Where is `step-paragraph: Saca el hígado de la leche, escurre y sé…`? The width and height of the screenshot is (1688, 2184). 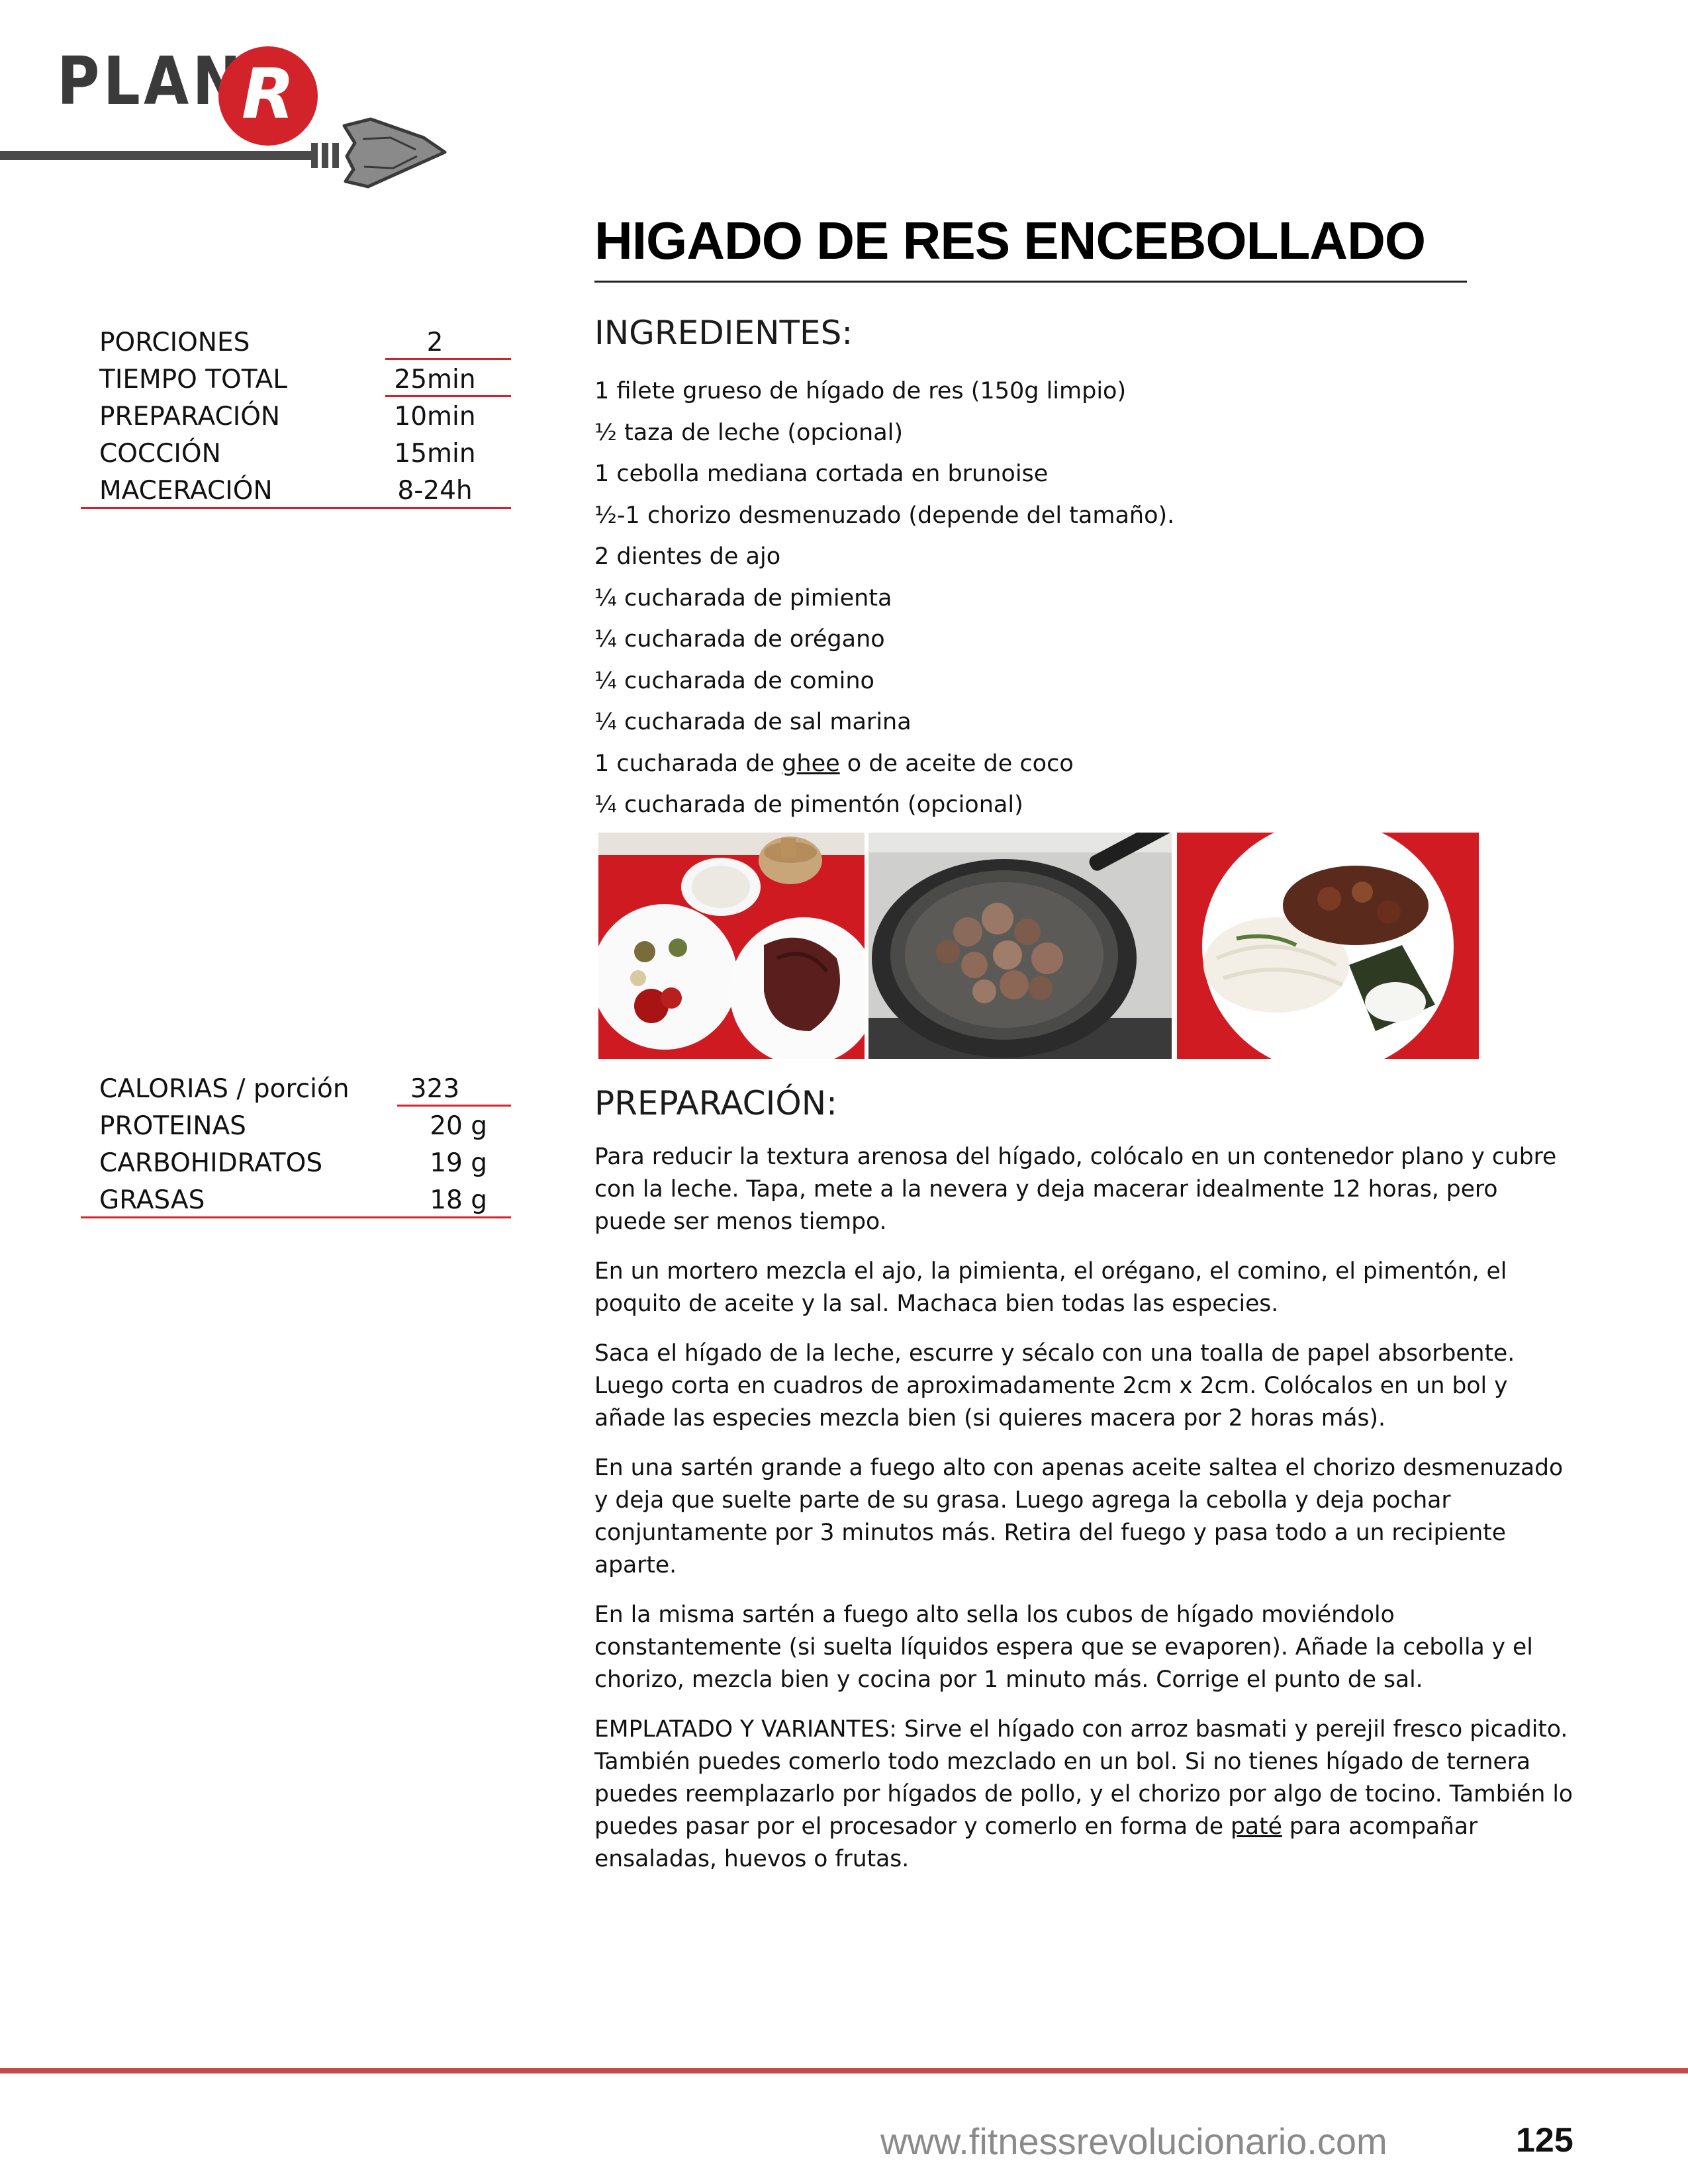
step-paragraph: Saca el hígado de la leche, escurre y sé… is located at coordinates (1054, 1386).